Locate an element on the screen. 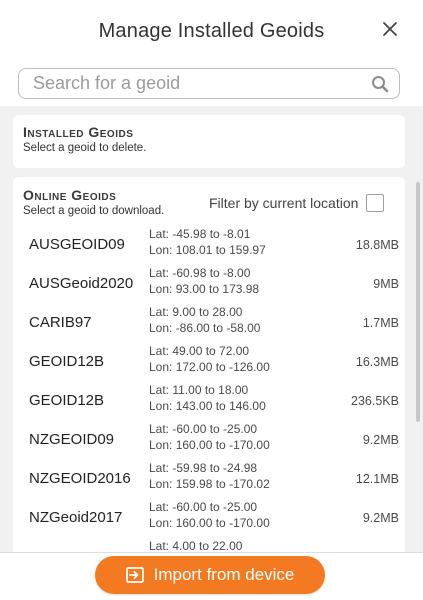 This screenshot has width=423, height=600. geoid-size: 9MB is located at coordinates (386, 284).